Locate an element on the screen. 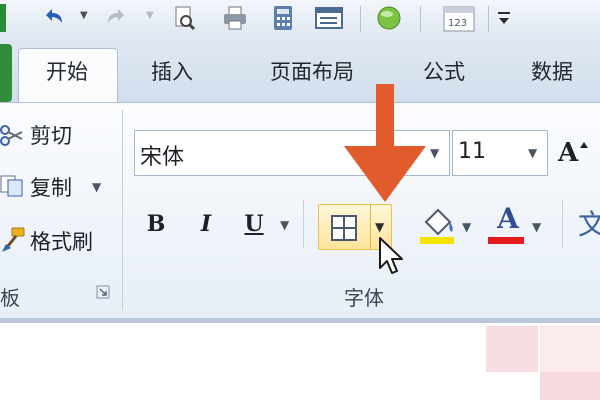  underline-dropdown-arrow: ▼ is located at coordinates (284, 225).